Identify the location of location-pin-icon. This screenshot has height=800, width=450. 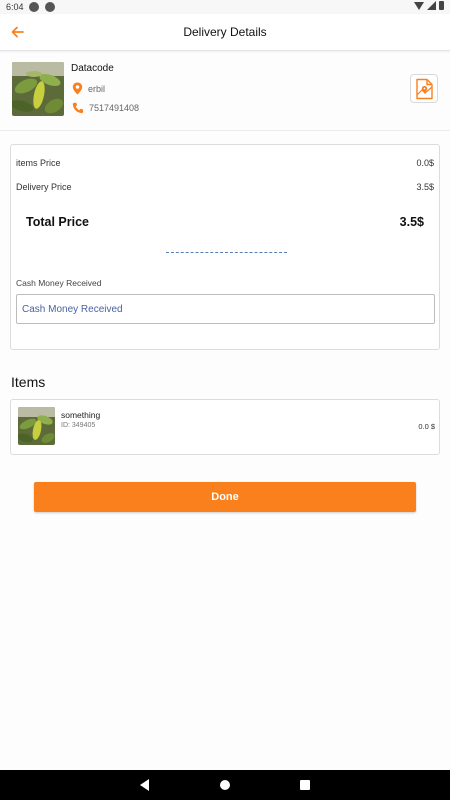
(77, 88).